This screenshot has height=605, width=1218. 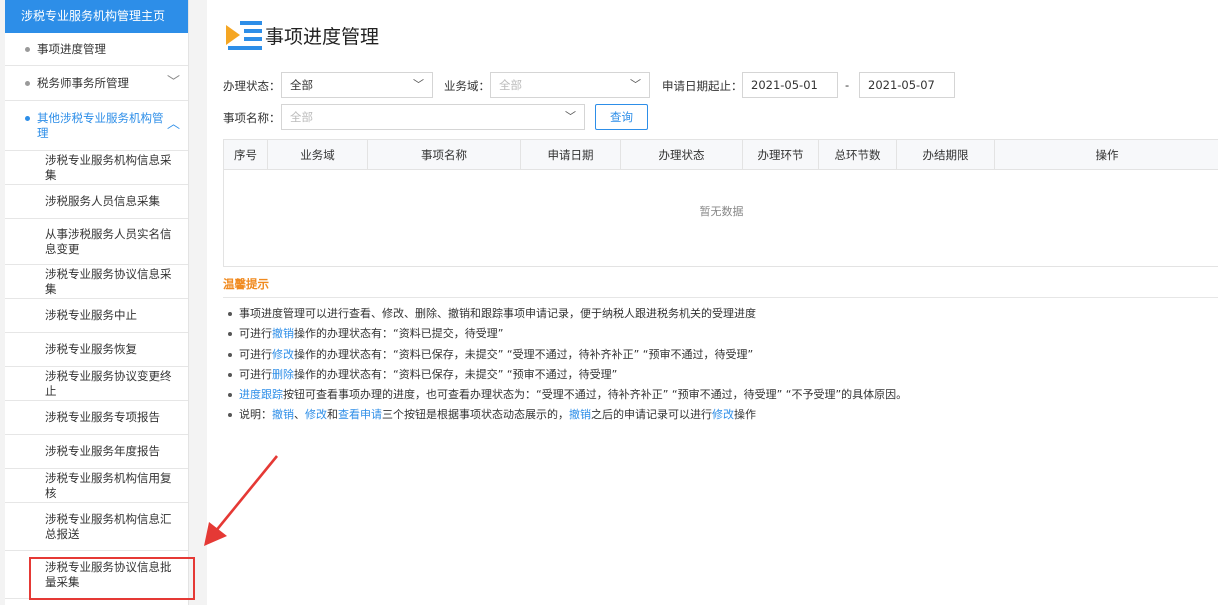 I want to click on sidebar-subitem: 涉税专业服务中止, so click(x=96, y=316).